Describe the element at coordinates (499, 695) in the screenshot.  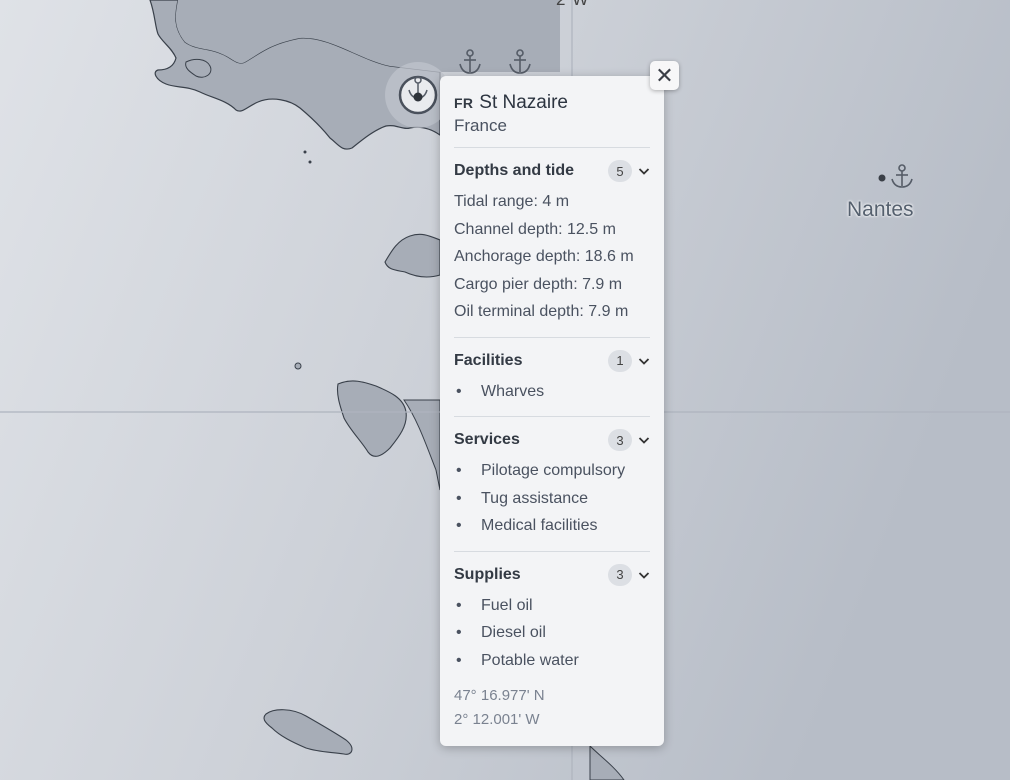
I see `latitude: 47° 16.977' N` at that location.